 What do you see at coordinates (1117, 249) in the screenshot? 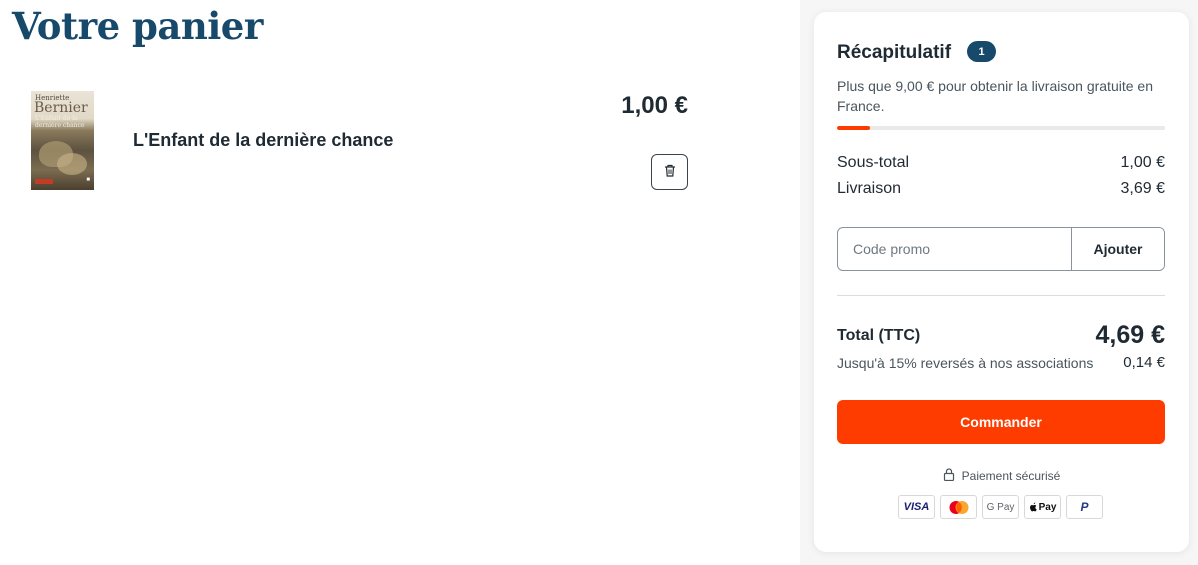
I see `apply-promo-button: Ajouter` at bounding box center [1117, 249].